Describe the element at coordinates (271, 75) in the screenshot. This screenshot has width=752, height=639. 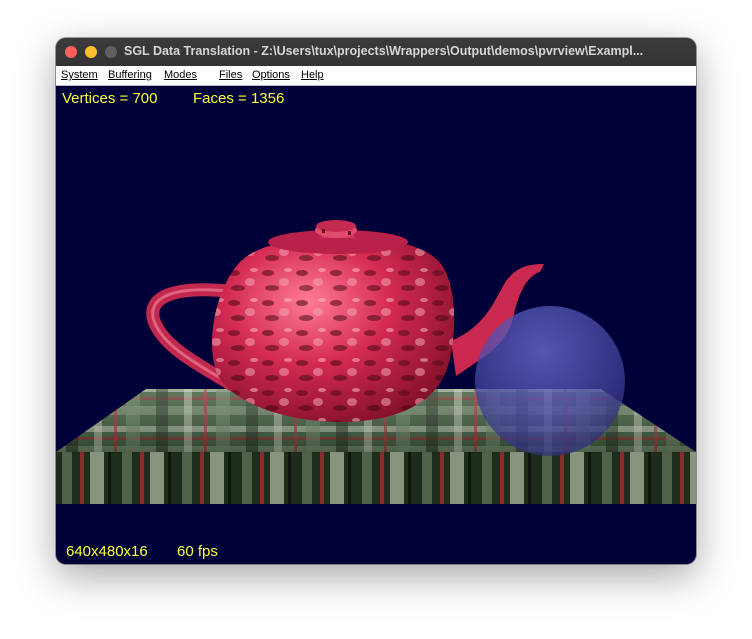
I see `menu-options: Options` at that location.